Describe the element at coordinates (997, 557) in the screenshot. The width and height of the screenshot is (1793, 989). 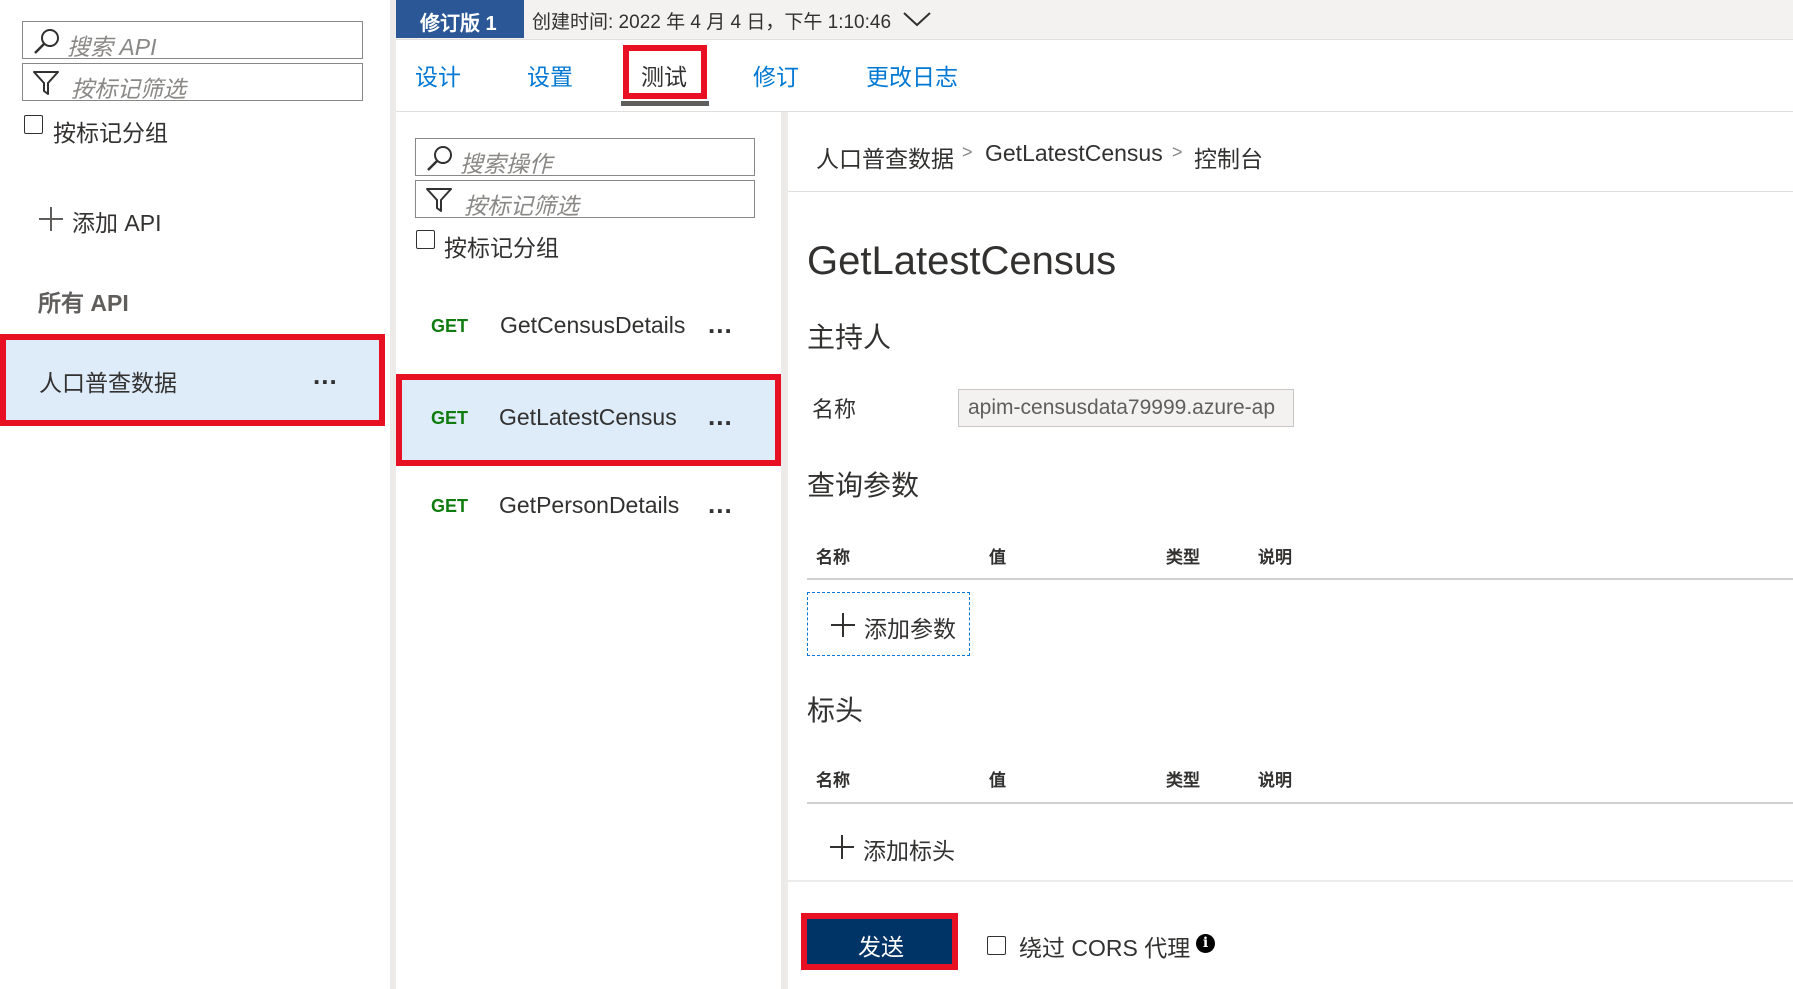
I see `query-col-value: 值` at that location.